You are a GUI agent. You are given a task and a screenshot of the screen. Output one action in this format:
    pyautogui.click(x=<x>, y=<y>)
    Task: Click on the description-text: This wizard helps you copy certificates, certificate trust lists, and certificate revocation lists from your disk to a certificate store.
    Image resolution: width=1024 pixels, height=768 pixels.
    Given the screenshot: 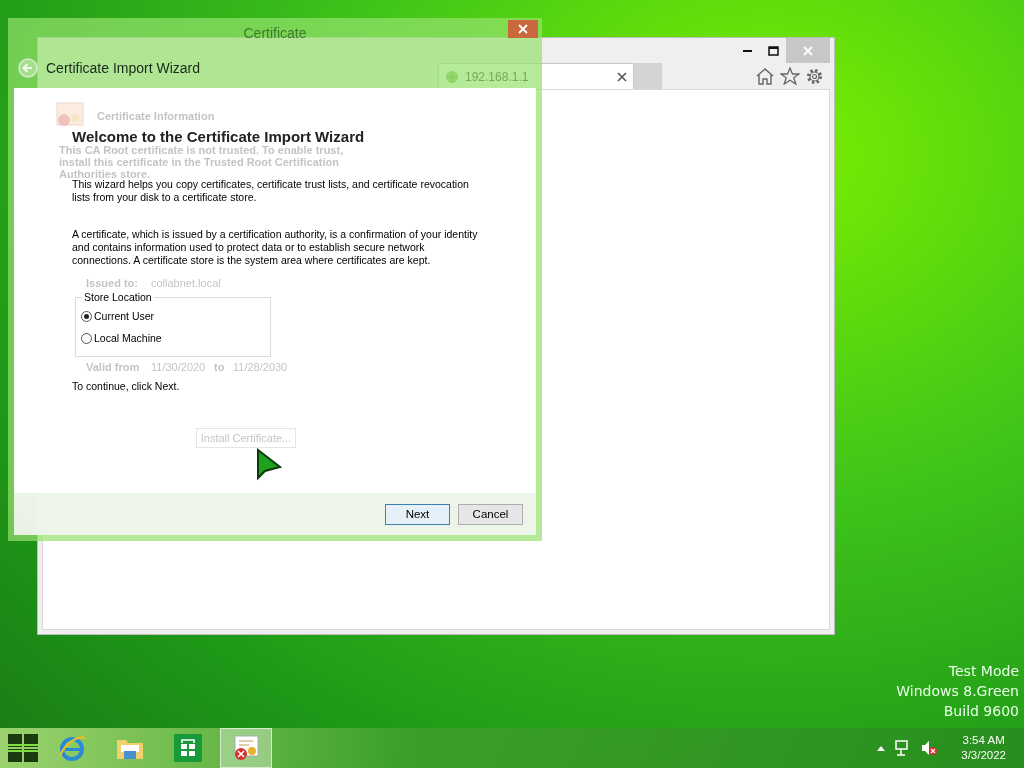 What is the action you would take?
    pyautogui.click(x=271, y=191)
    